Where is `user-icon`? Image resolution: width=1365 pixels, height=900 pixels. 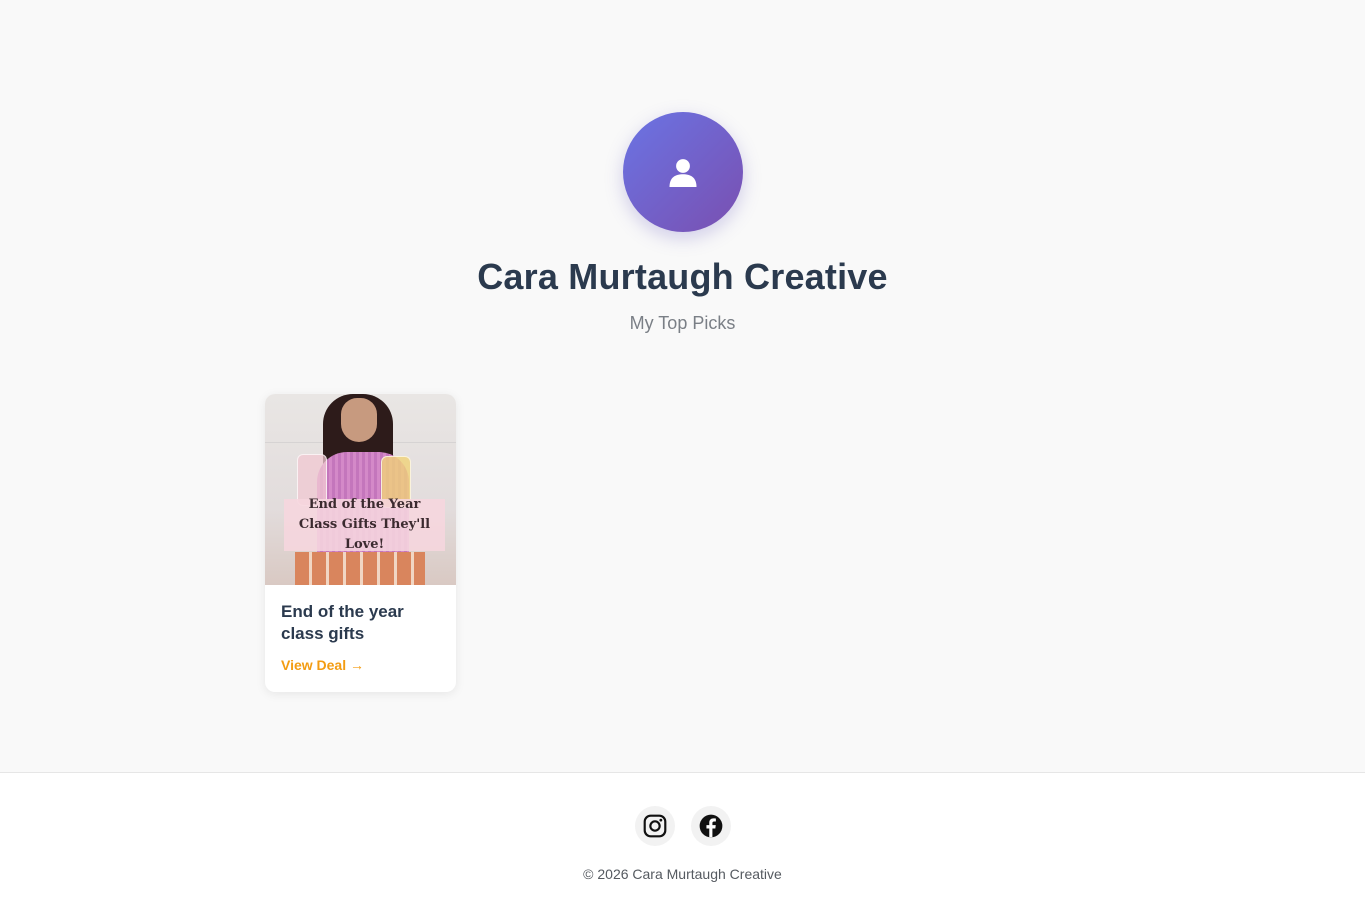 user-icon is located at coordinates (683, 173).